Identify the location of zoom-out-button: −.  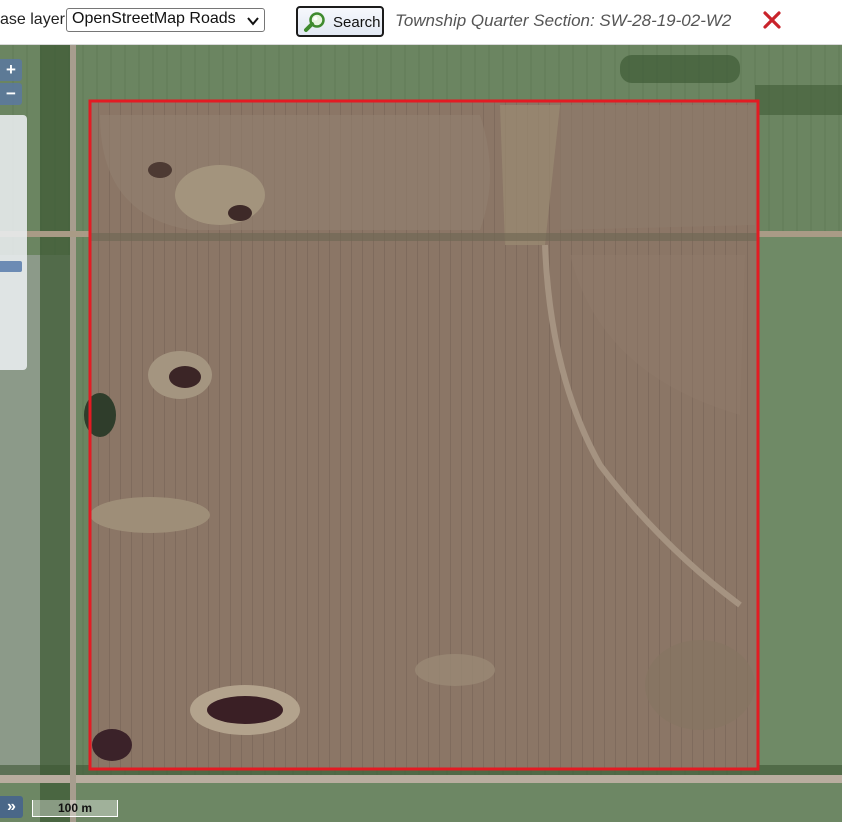
(11, 94).